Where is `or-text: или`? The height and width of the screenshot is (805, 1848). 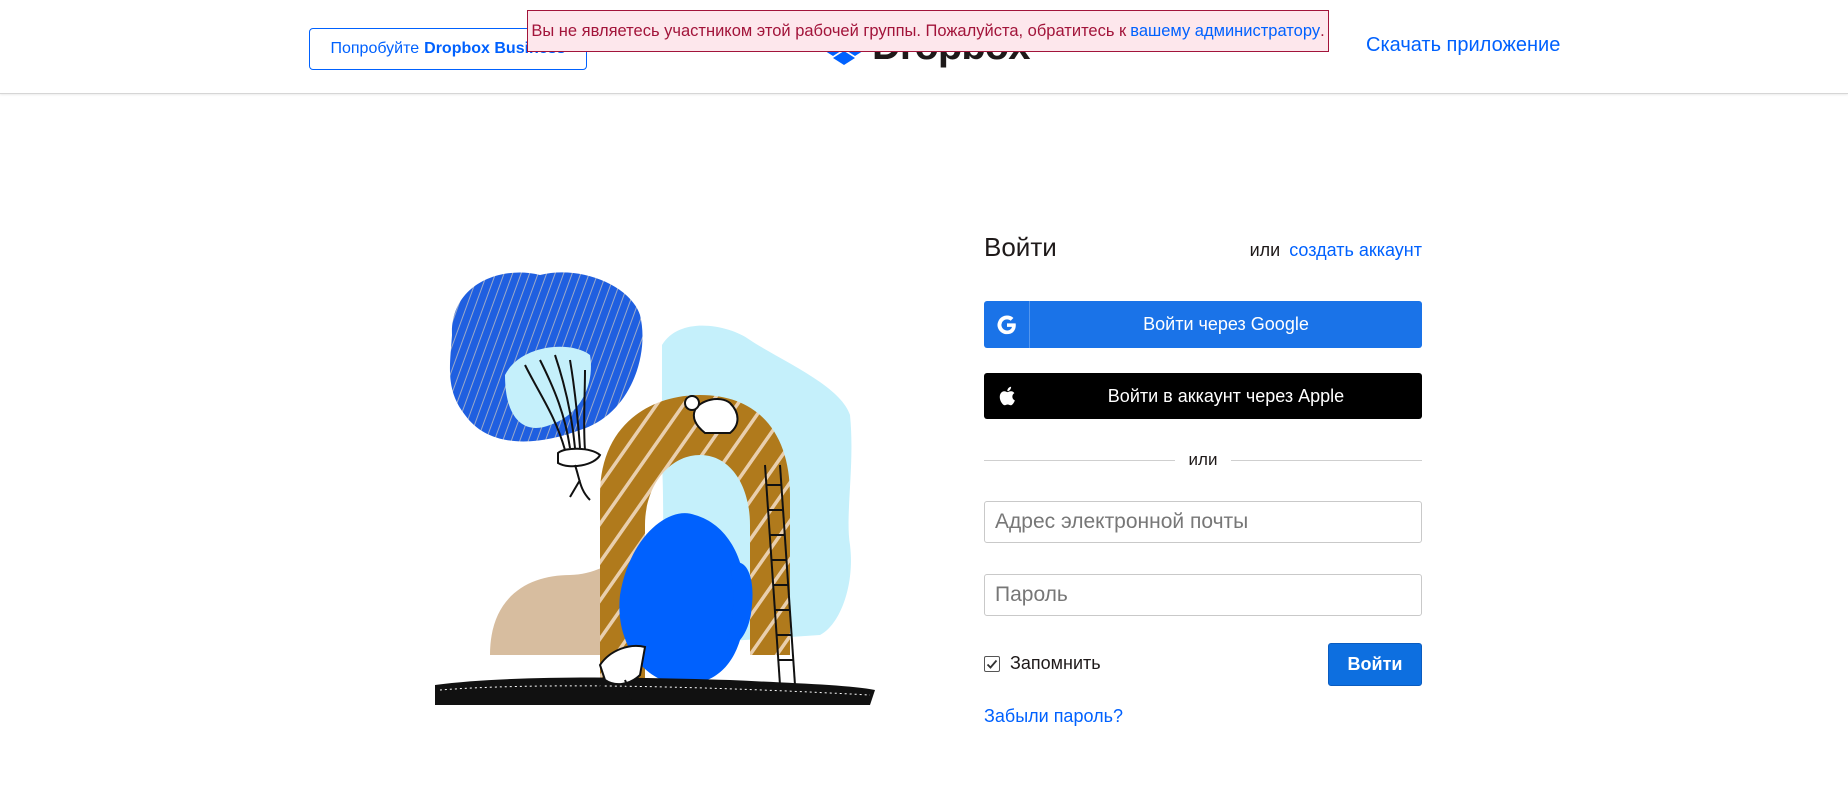 or-text: или is located at coordinates (1265, 250).